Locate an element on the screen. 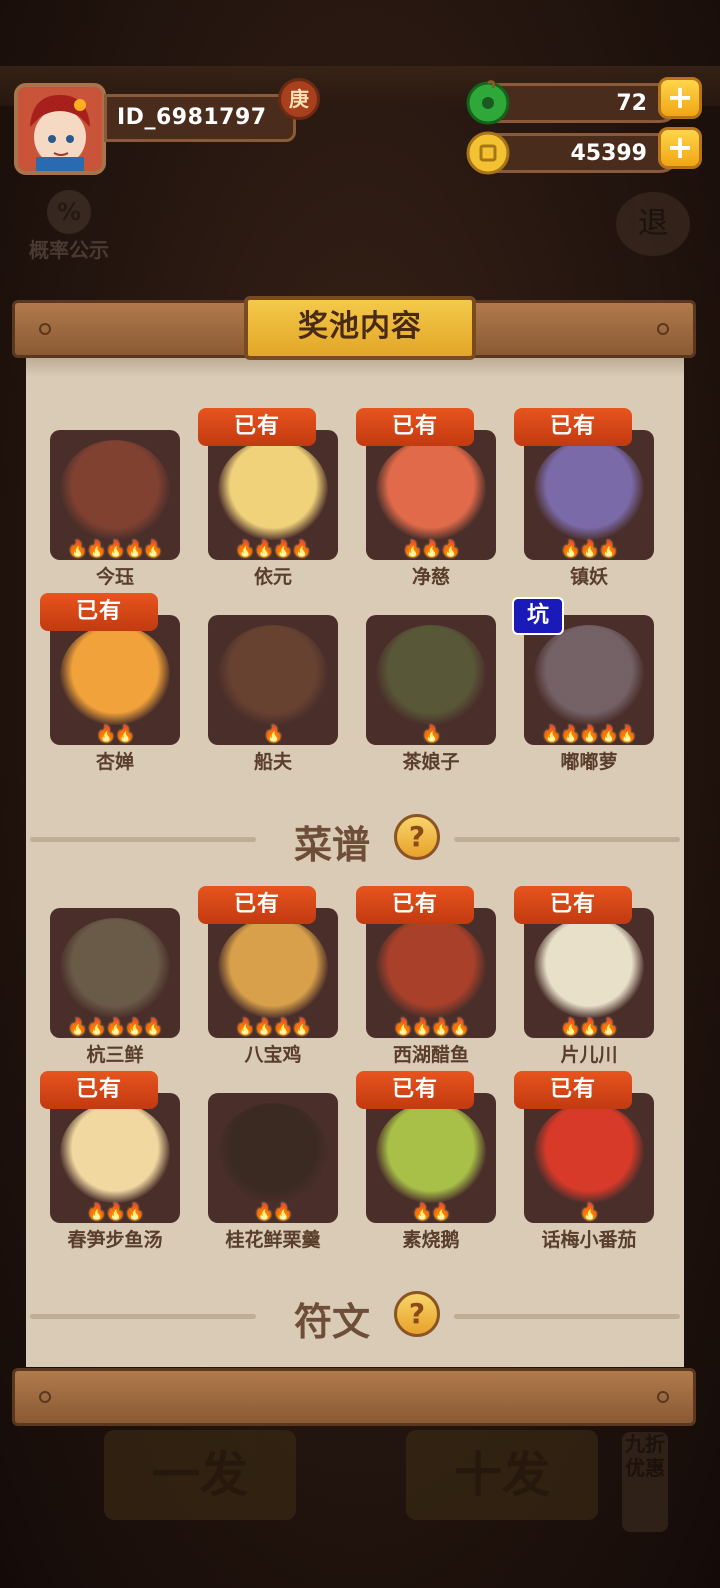 This screenshot has width=720, height=1588. character-card: 🔥🔥 is located at coordinates (115, 680).